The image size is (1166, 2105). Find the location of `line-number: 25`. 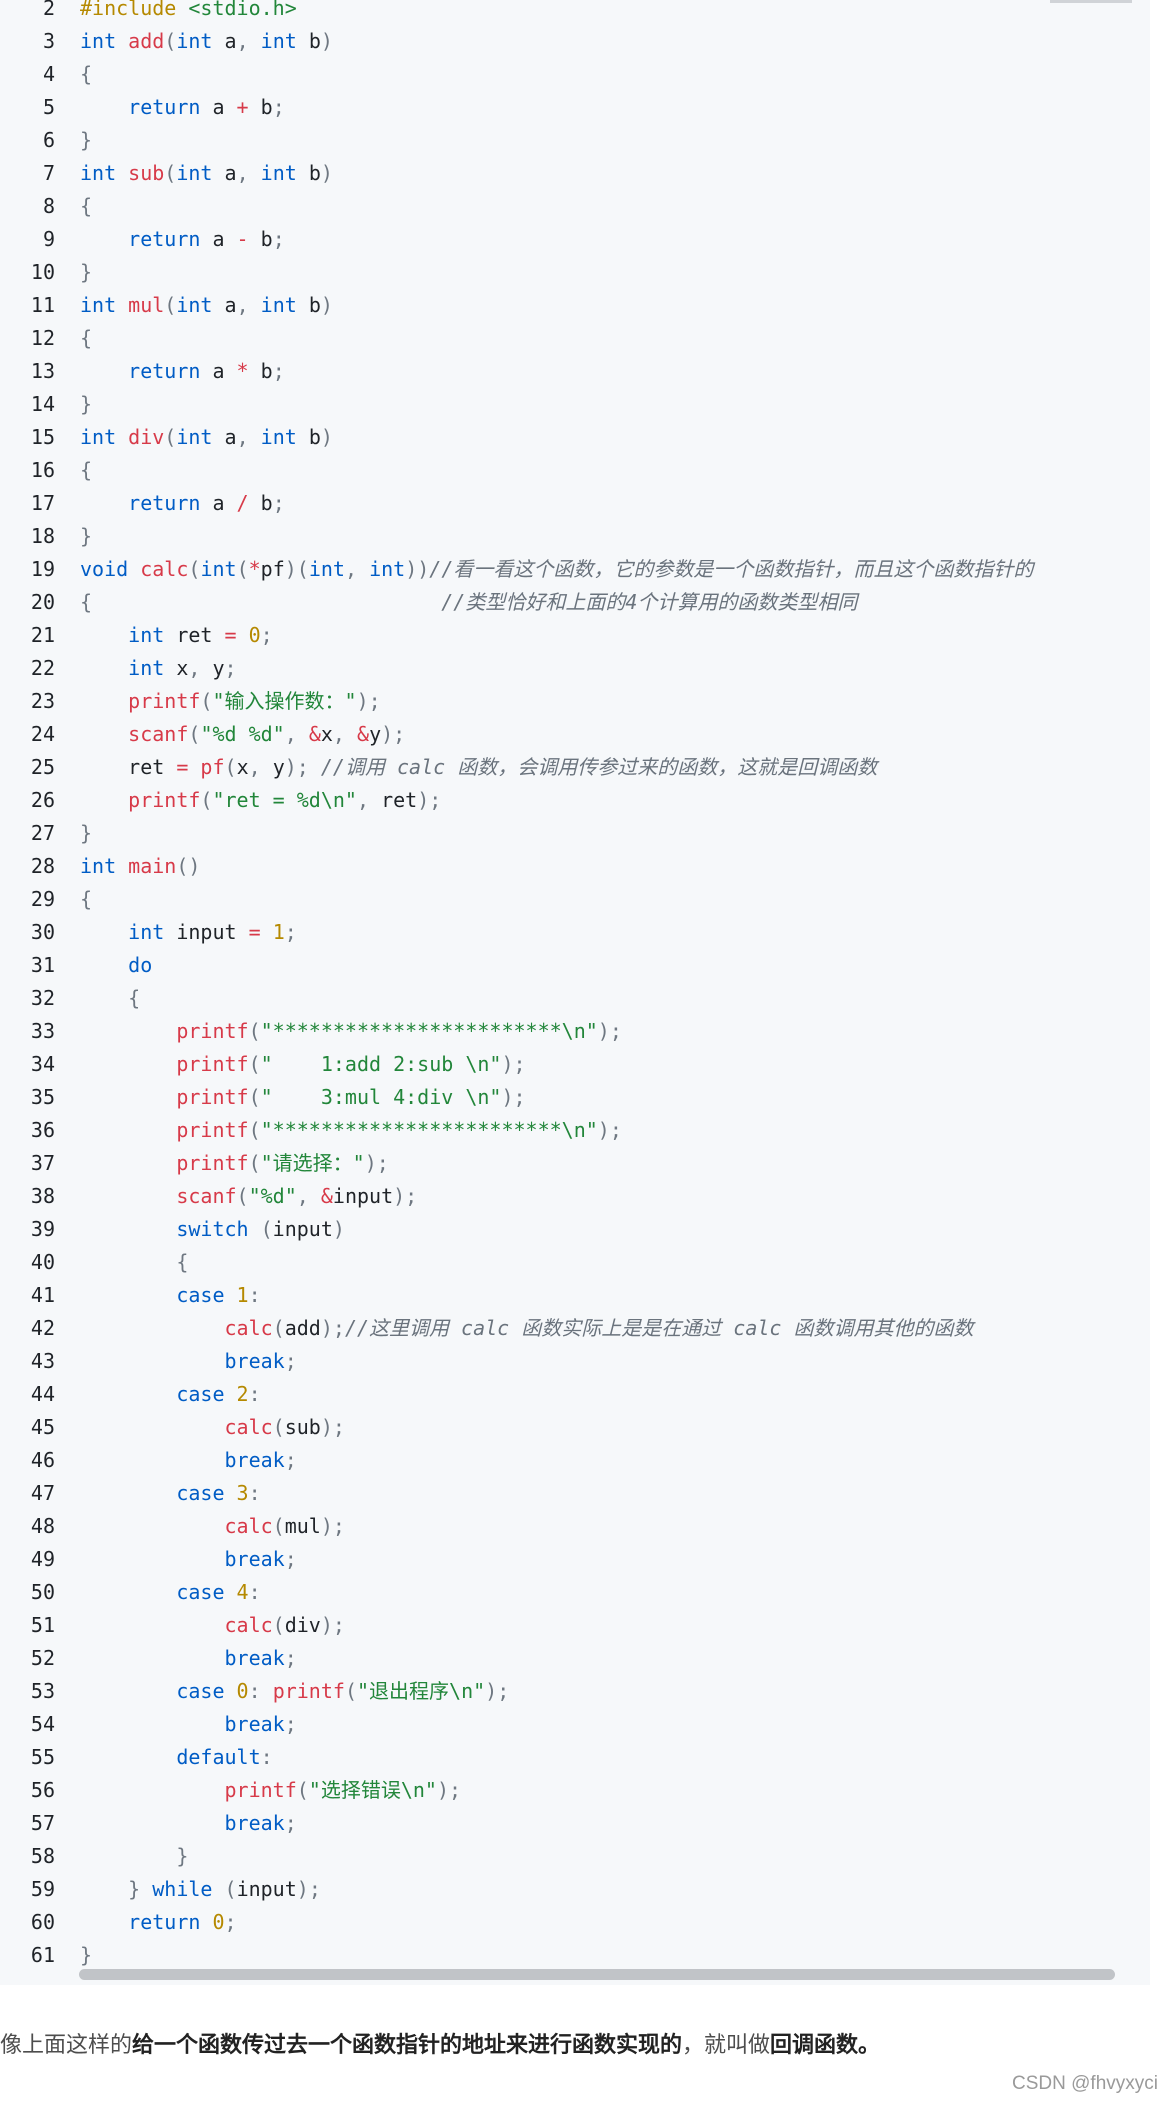

line-number: 25 is located at coordinates (42, 767).